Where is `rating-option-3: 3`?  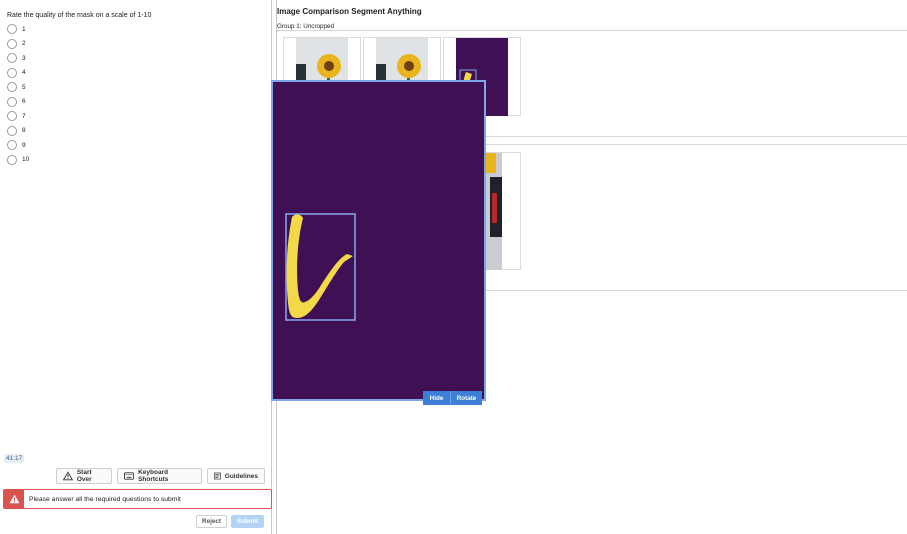 rating-option-3: 3 is located at coordinates (18, 58).